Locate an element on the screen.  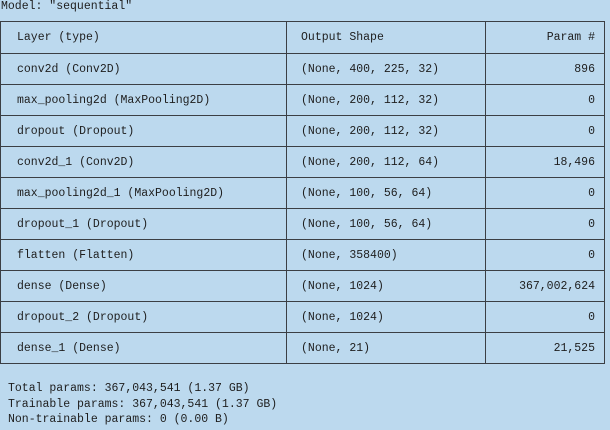
layer-cell: dropout (Dropout) is located at coordinates (144, 131).